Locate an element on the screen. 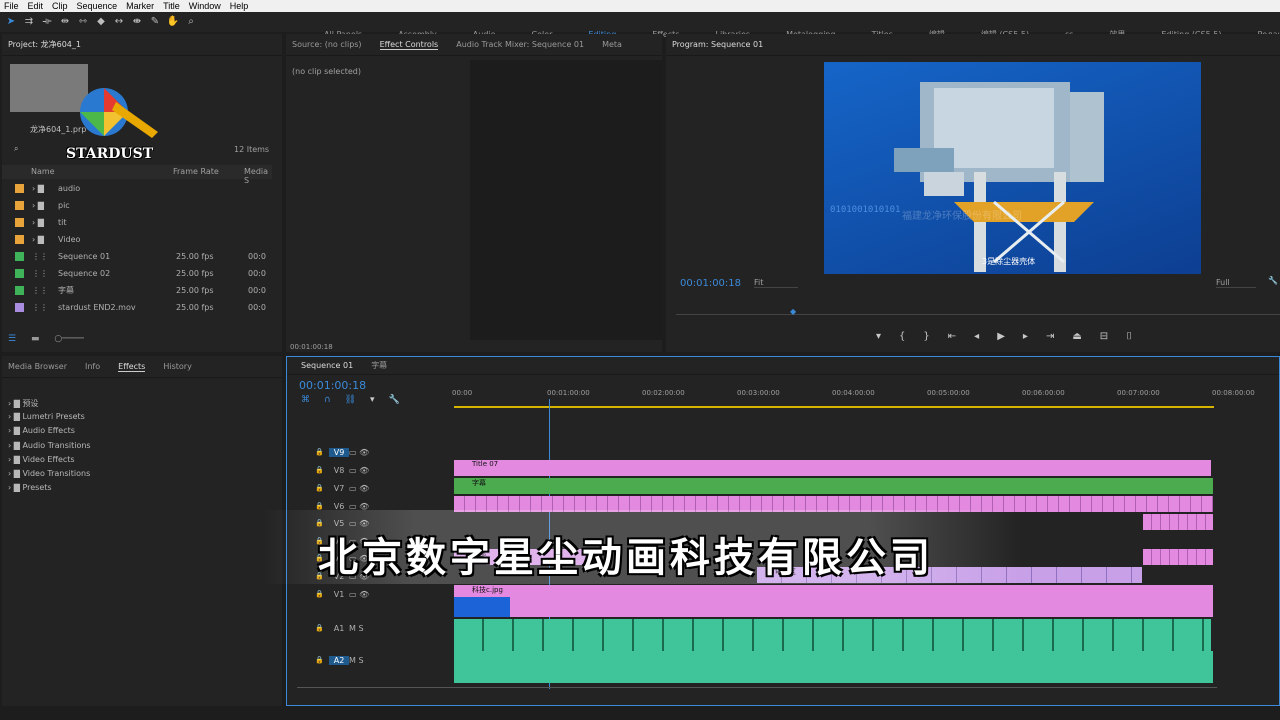 The height and width of the screenshot is (720, 1280). tab-effects: Effects is located at coordinates (132, 367).